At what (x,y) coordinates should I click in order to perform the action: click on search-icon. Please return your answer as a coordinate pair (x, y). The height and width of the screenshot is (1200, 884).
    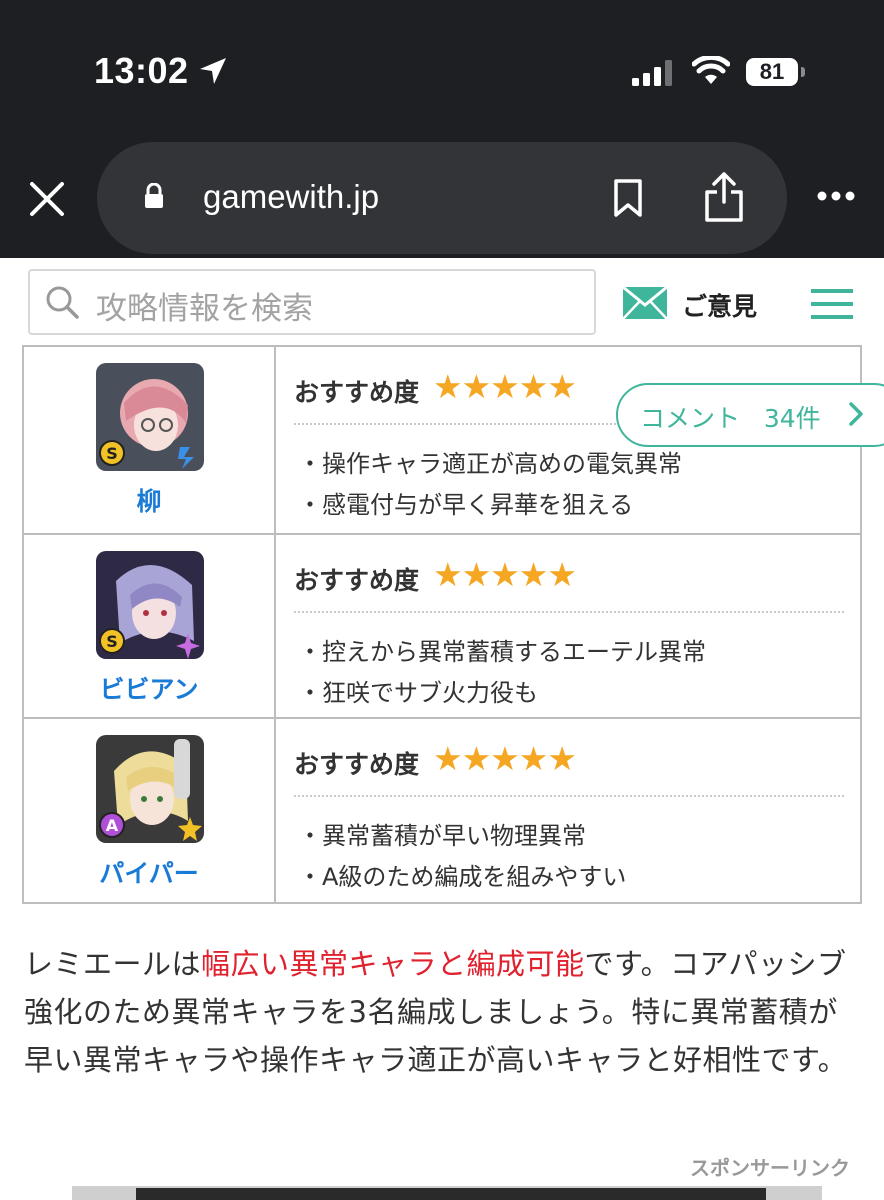
    Looking at the image, I should click on (62, 302).